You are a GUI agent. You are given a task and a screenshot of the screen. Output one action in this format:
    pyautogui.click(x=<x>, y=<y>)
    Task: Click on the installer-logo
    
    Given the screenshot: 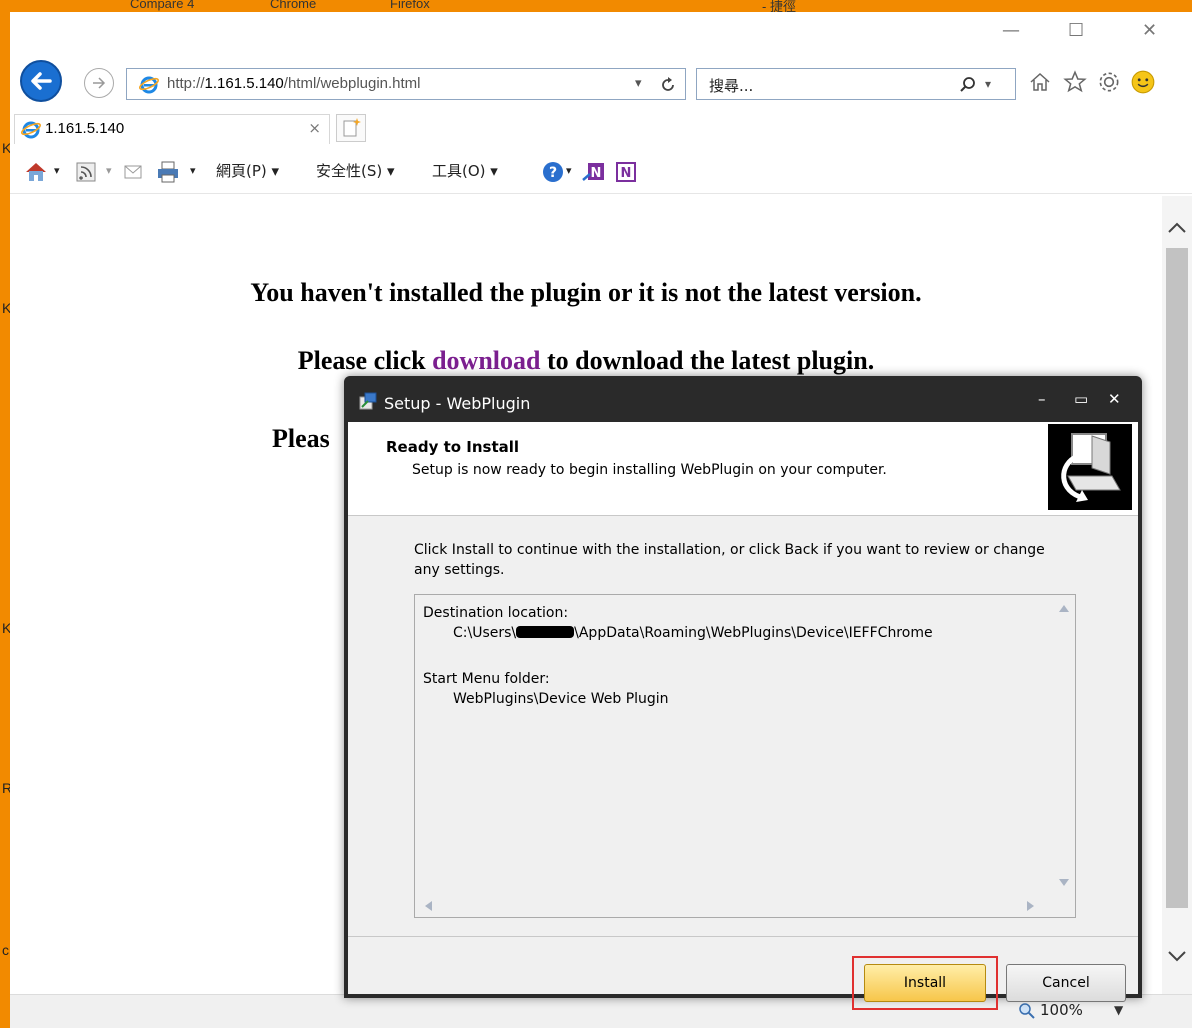 What is the action you would take?
    pyautogui.click(x=1090, y=467)
    